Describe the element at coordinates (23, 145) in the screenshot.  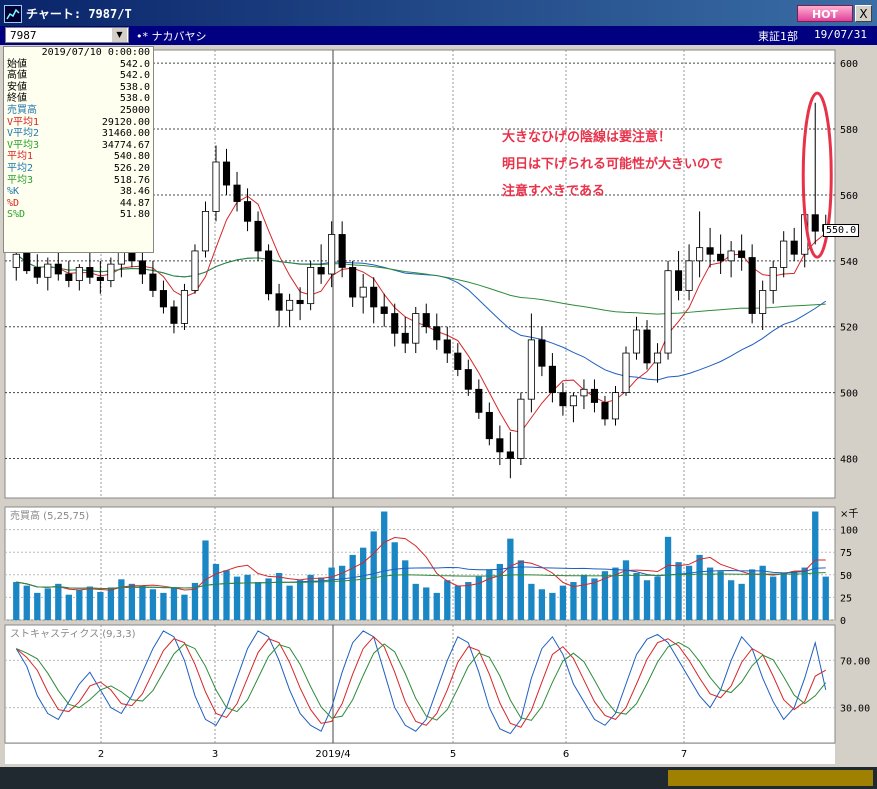
I see `info-label: V平均3` at that location.